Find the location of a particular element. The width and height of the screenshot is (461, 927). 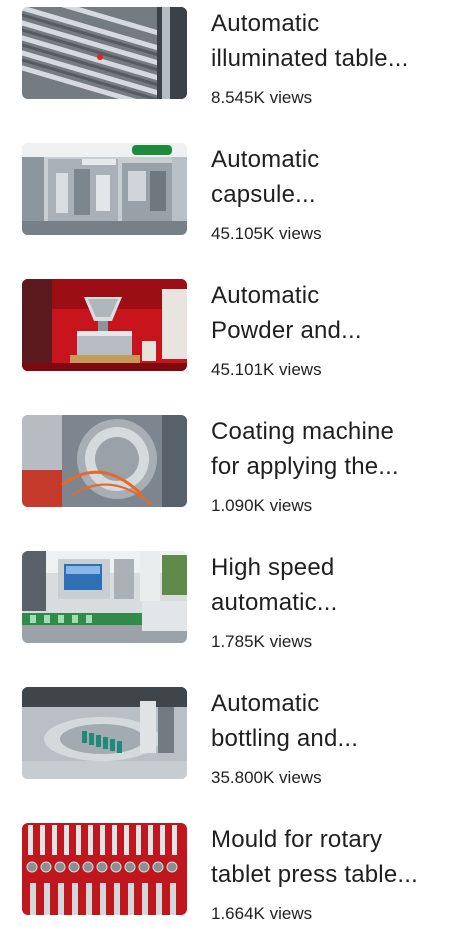

video-item: Automatic capsule... 45.105K views is located at coordinates (230, 191).